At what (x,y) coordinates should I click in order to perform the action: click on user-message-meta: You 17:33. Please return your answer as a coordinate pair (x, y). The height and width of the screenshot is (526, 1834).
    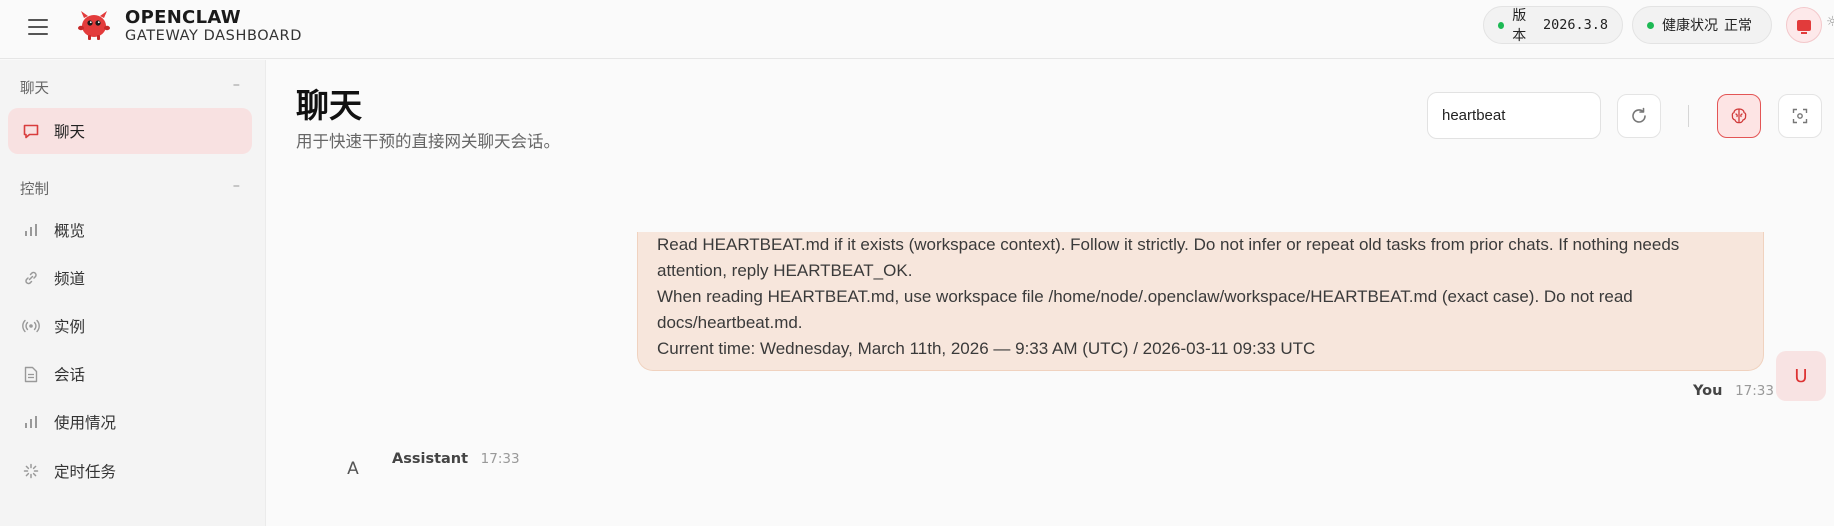
    Looking at the image, I should click on (1733, 391).